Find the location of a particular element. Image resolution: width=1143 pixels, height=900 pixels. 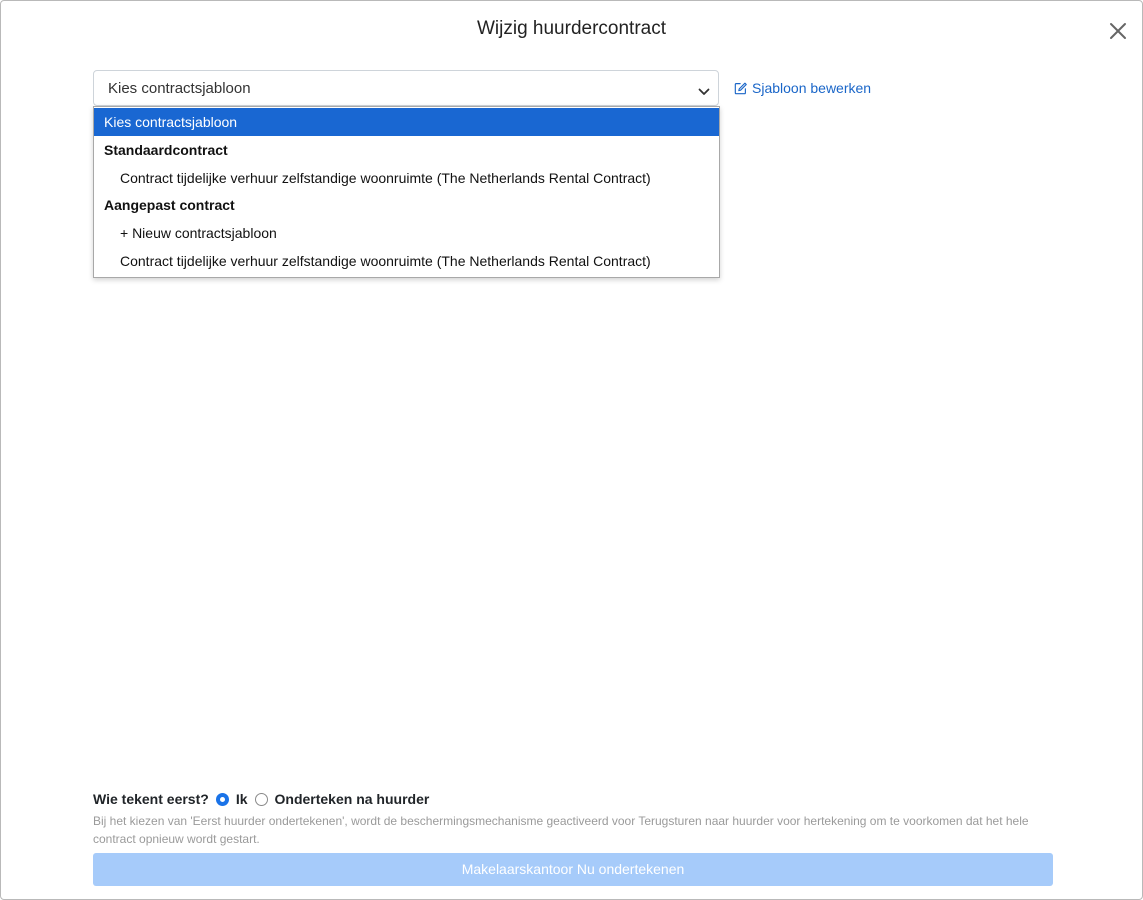

template-select-value: Kies contractsjabloon is located at coordinates (179, 88).